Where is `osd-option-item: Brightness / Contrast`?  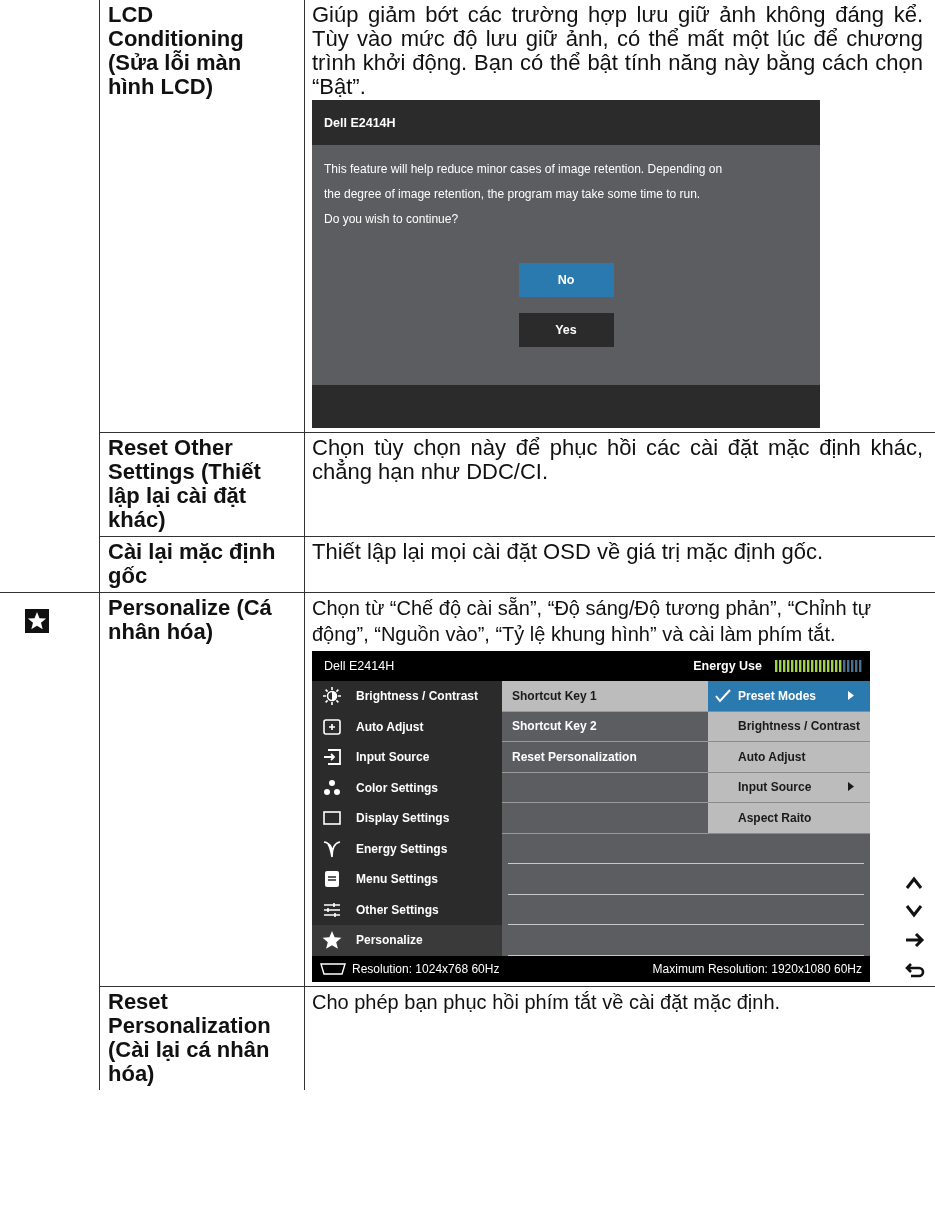
osd-option-item: Brightness / Contrast is located at coordinates (789, 726).